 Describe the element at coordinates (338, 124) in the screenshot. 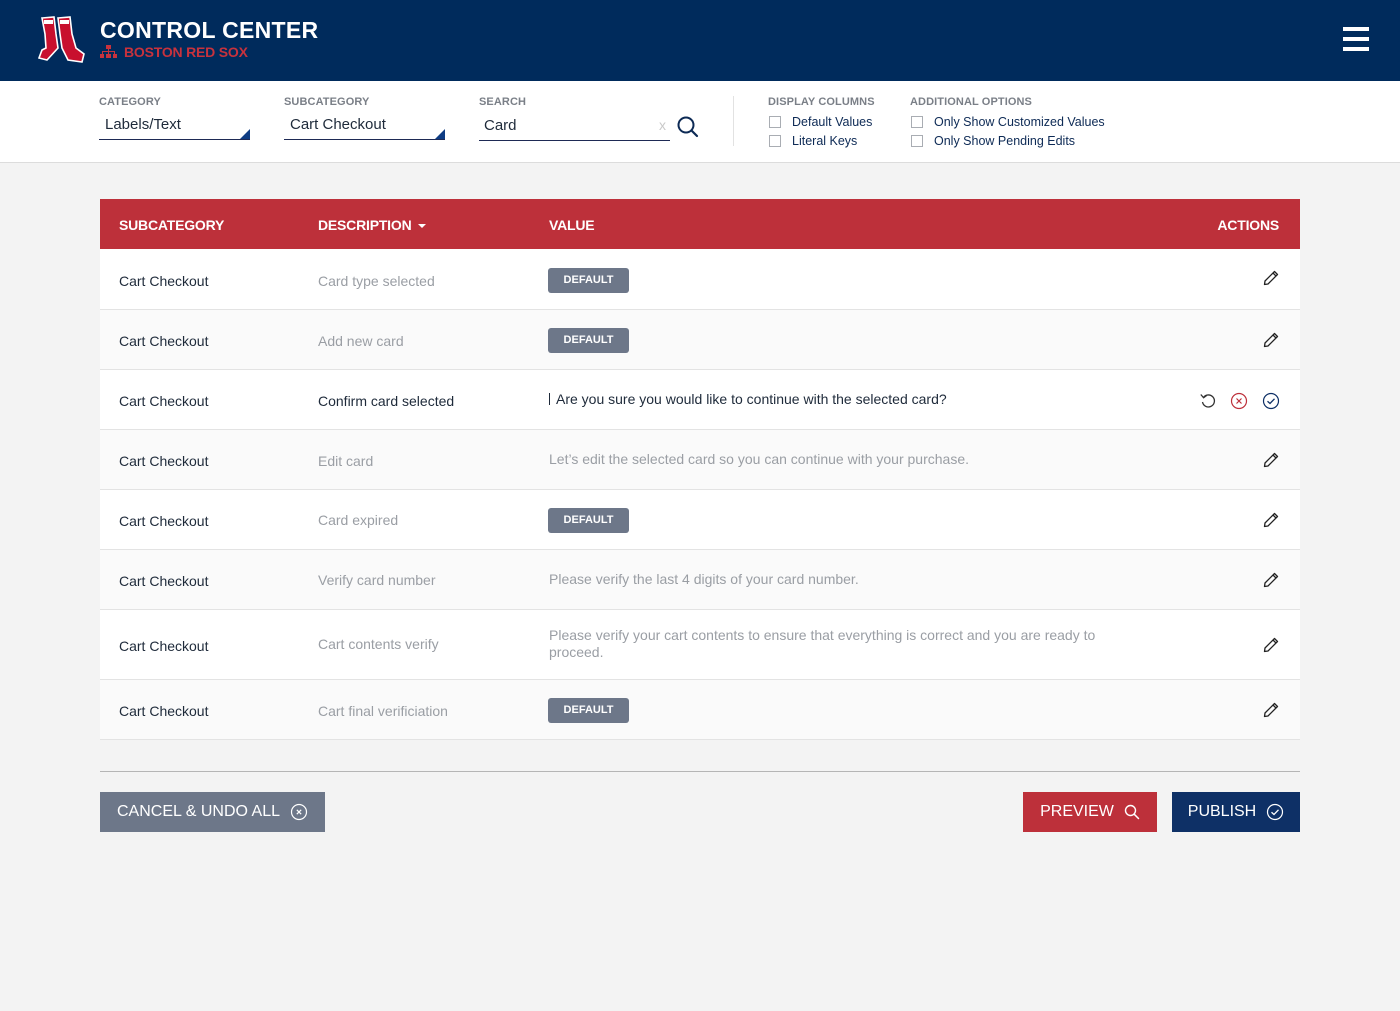

I see `subcategory-select-value: Cart Checkout` at that location.